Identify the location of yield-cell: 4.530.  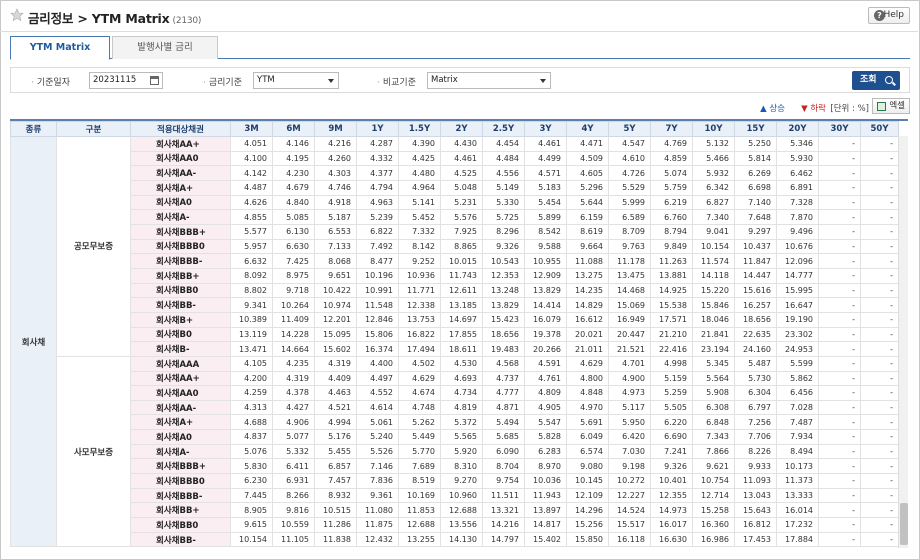
(461, 363).